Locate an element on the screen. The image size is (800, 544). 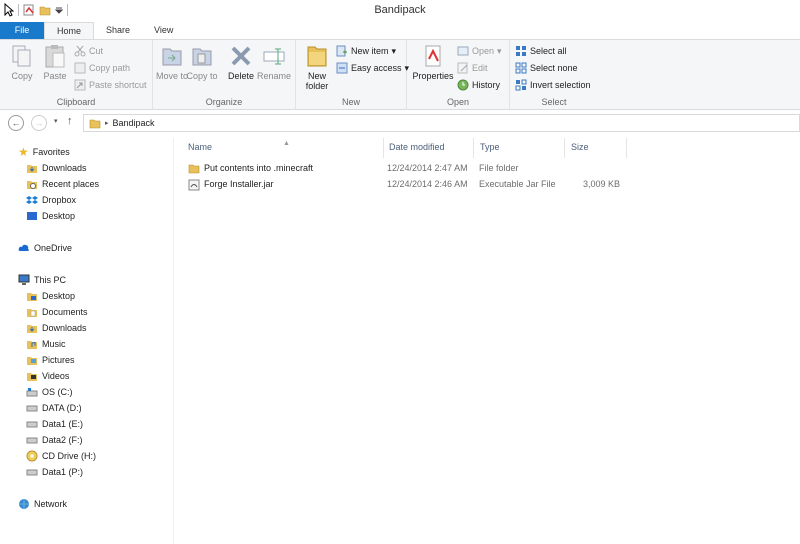
nav-item-label: Pictures is located at coordinates (58, 360).